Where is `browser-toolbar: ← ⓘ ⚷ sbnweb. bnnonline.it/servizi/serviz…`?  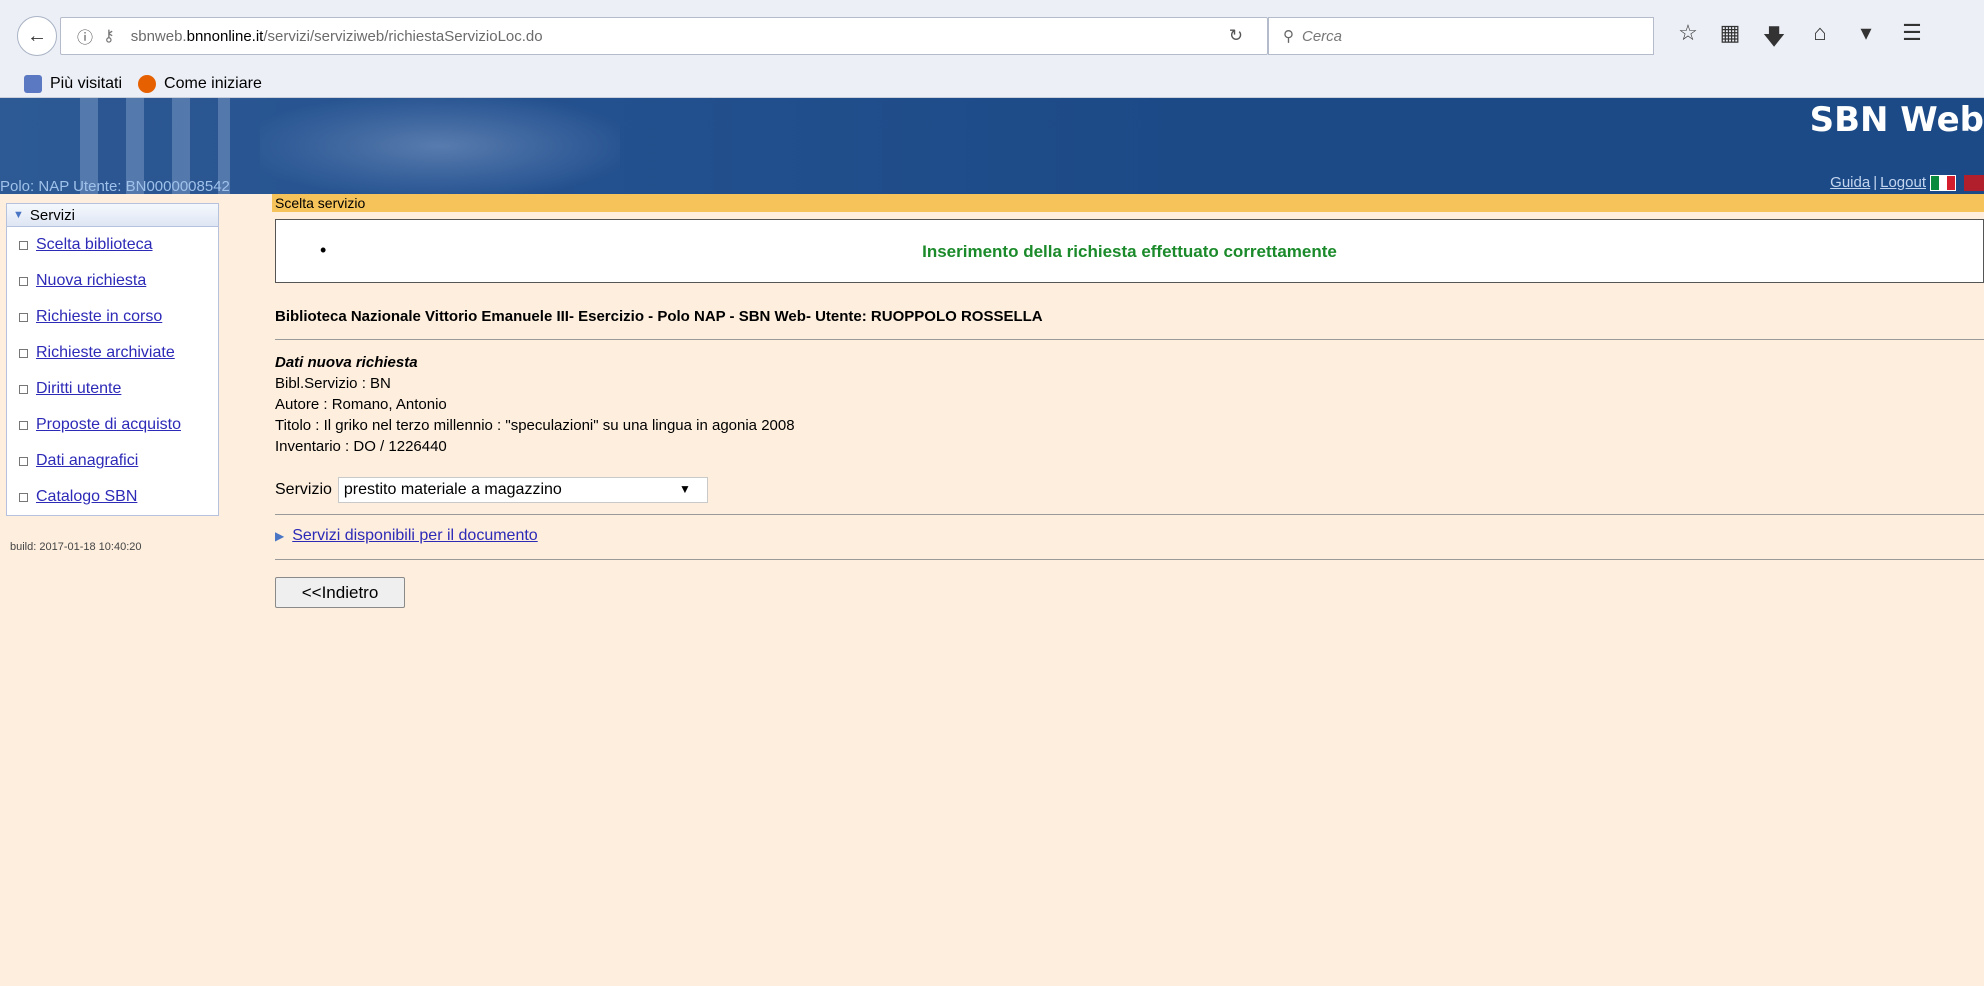 browser-toolbar: ← ⓘ ⚷ sbnweb. bnnonline.it/servizi/serviz… is located at coordinates (992, 35).